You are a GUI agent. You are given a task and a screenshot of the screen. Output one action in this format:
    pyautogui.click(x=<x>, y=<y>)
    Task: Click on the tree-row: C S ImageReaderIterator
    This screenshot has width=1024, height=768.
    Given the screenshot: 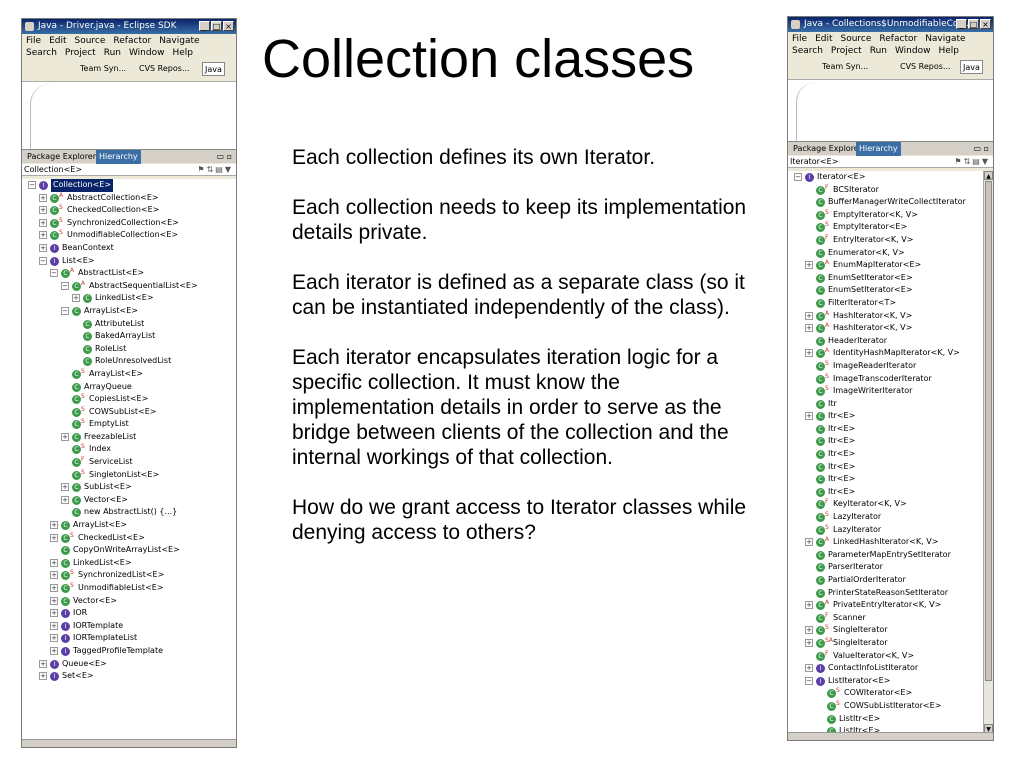 What is the action you would take?
    pyautogui.click(x=886, y=366)
    